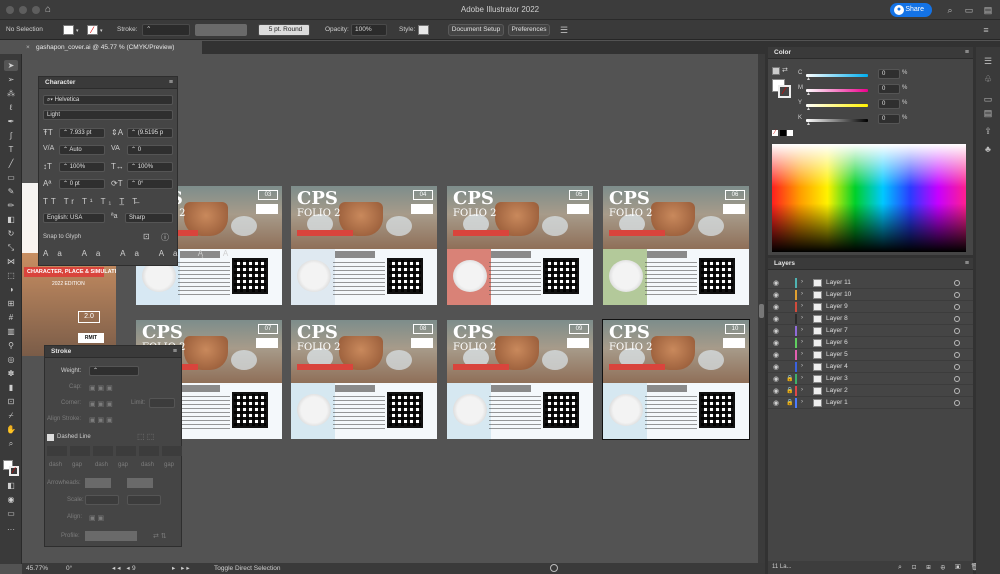 The width and height of the screenshot is (1000, 574). I want to click on color-spectrum, so click(869, 198).